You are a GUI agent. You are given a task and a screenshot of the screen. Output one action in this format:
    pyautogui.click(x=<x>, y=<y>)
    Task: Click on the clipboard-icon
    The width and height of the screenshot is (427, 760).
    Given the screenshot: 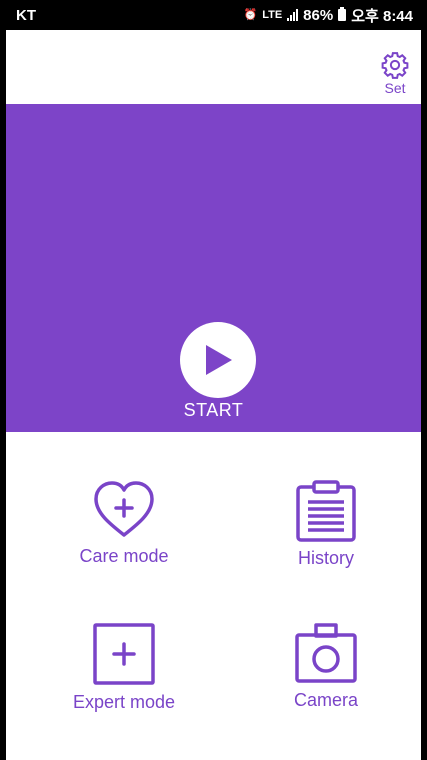 What is the action you would take?
    pyautogui.click(x=326, y=511)
    